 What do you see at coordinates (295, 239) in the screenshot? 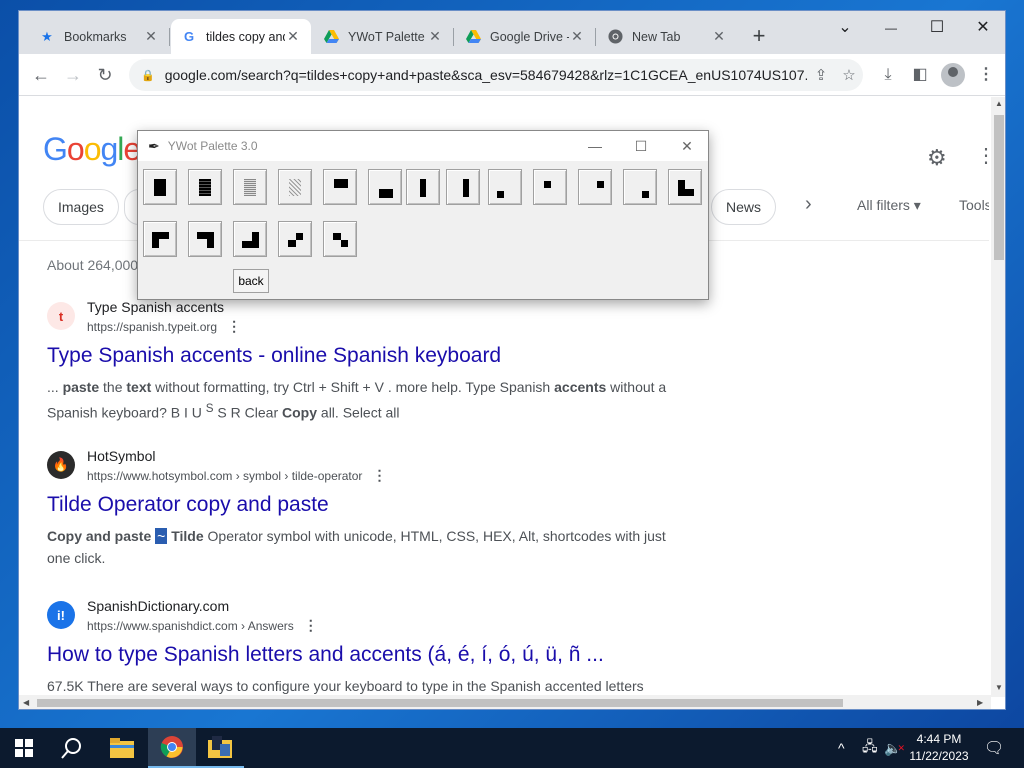
I see `palette-quadrant-ur-ll` at bounding box center [295, 239].